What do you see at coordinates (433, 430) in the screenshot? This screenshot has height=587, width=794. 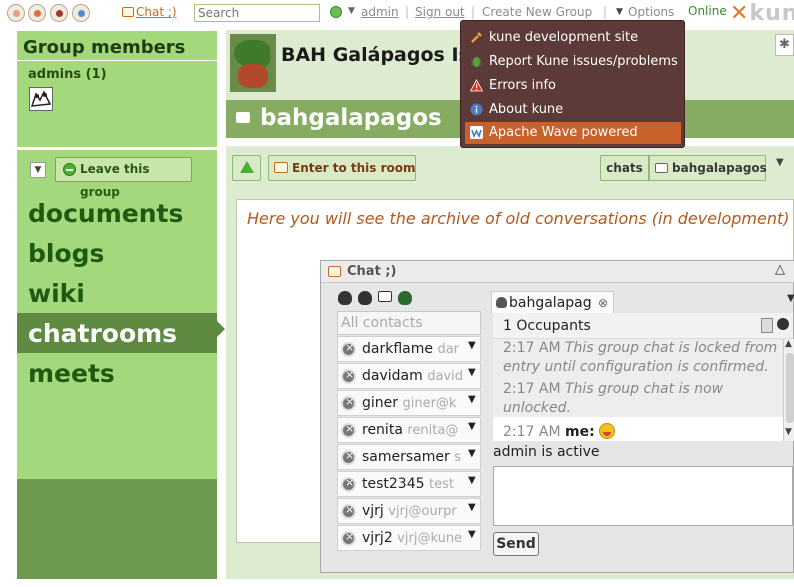 I see `contact-jid: renita@` at bounding box center [433, 430].